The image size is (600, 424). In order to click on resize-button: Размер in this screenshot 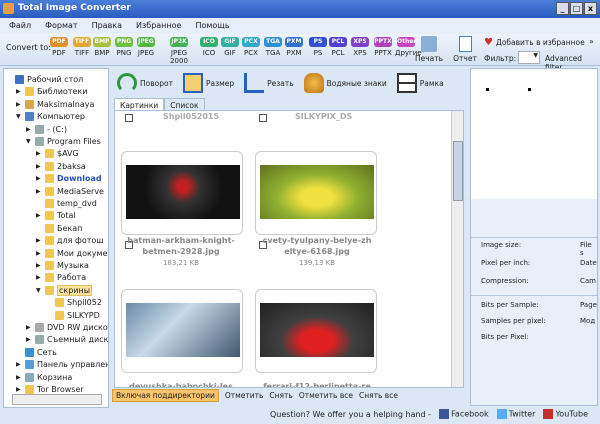, I will do `click(208, 83)`.